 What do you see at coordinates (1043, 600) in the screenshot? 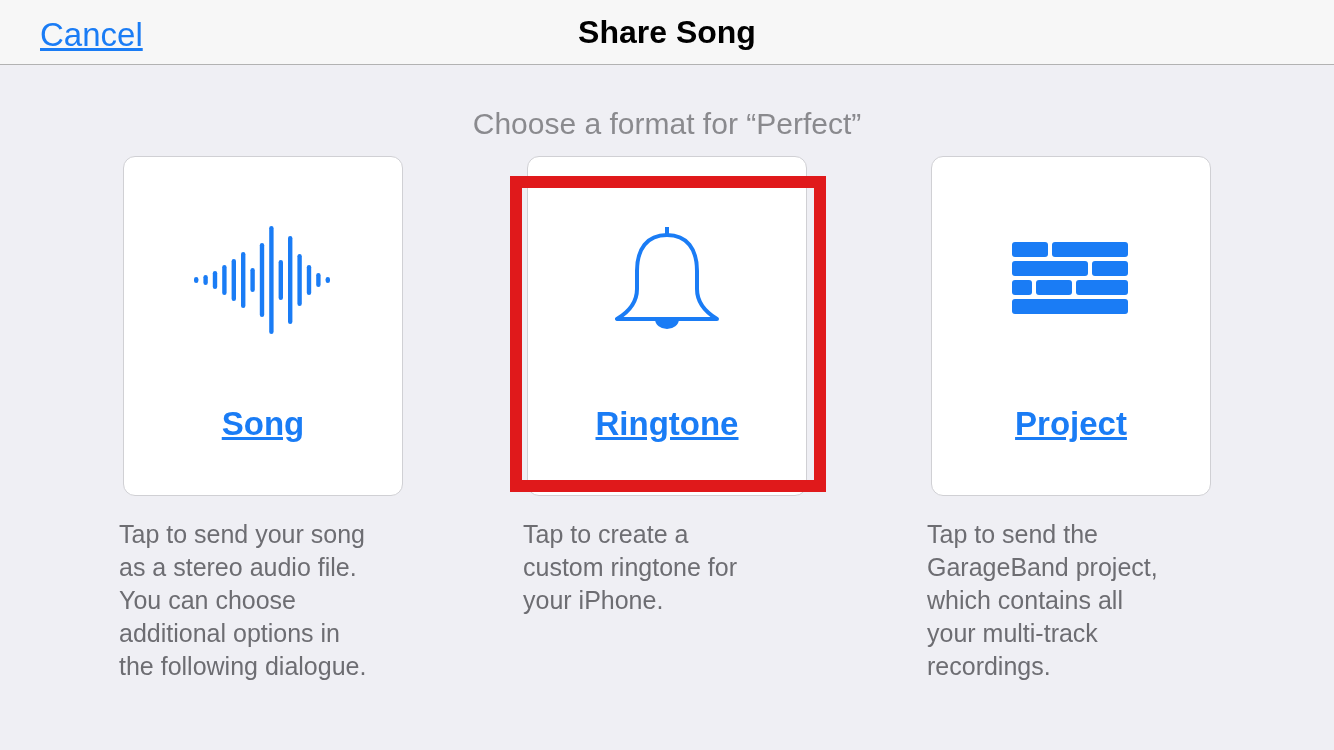
I see `format-description: Tap to send the GarageBand project, which contains all your multi-track recordings.` at bounding box center [1043, 600].